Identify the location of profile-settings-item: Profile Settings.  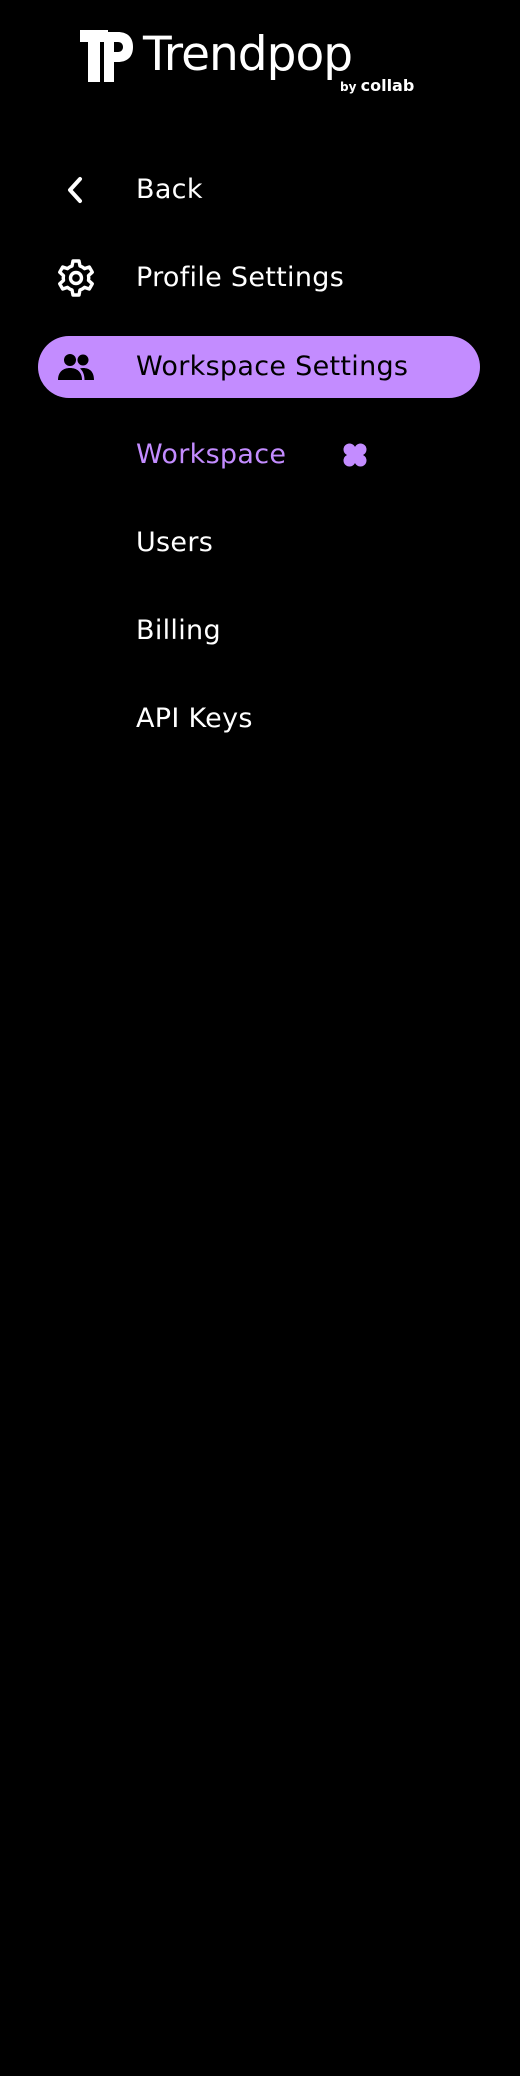
(259, 278).